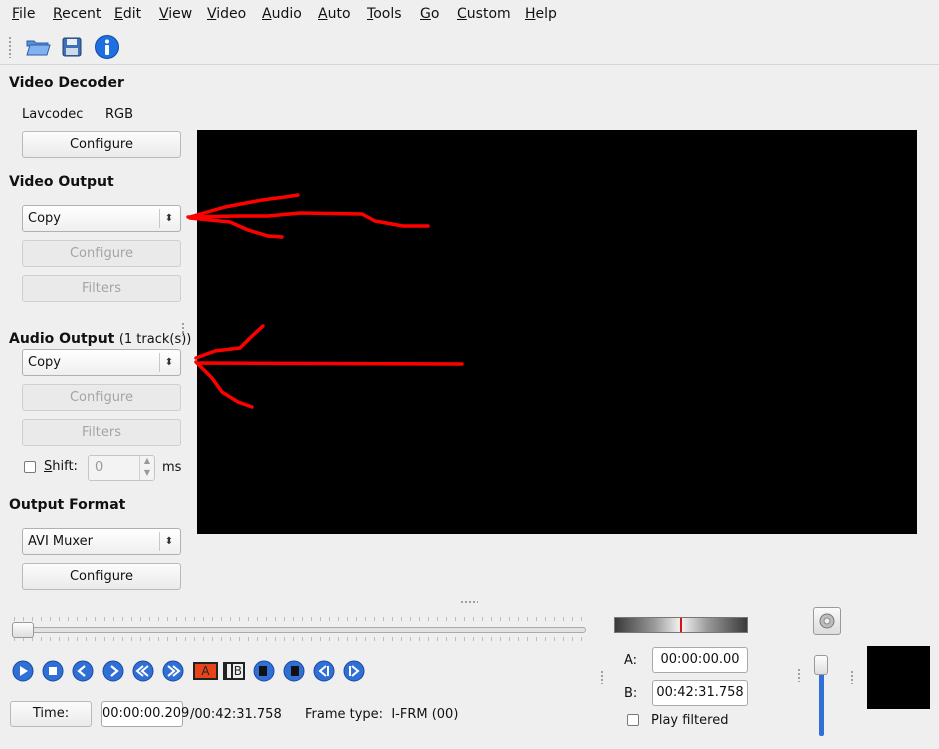 The height and width of the screenshot is (749, 939). Describe the element at coordinates (469, 47) in the screenshot. I see `toolbar` at that location.